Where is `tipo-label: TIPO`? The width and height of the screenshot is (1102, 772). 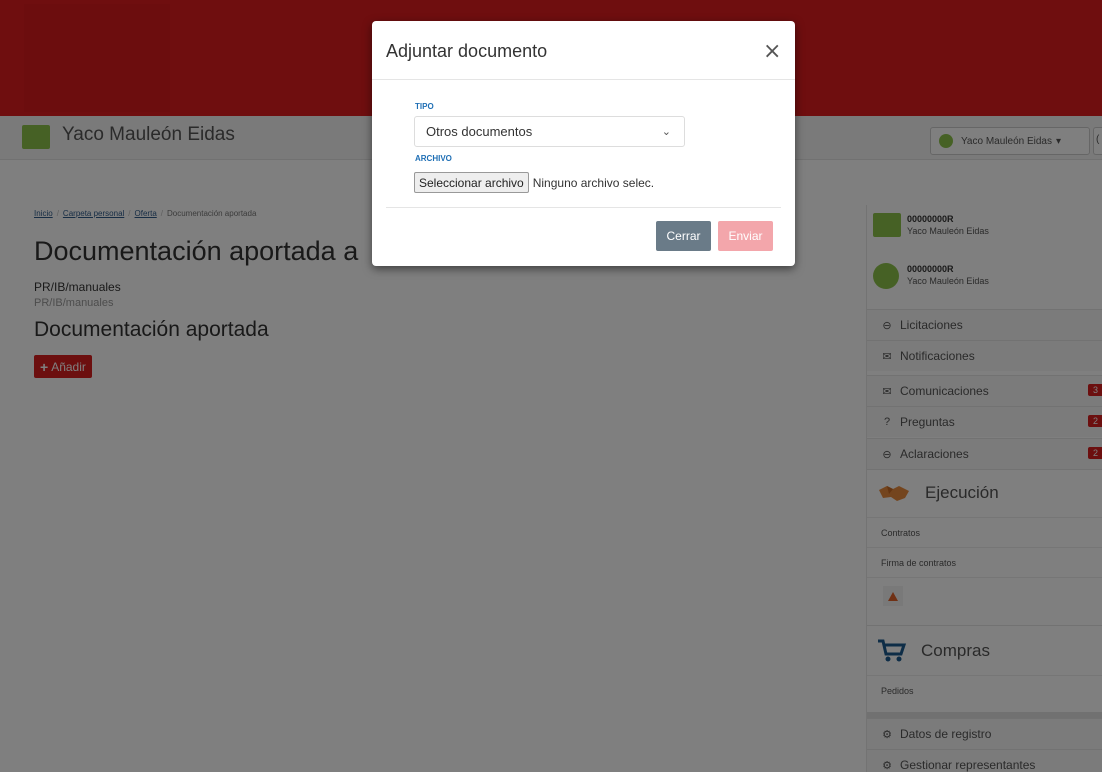 tipo-label: TIPO is located at coordinates (424, 106).